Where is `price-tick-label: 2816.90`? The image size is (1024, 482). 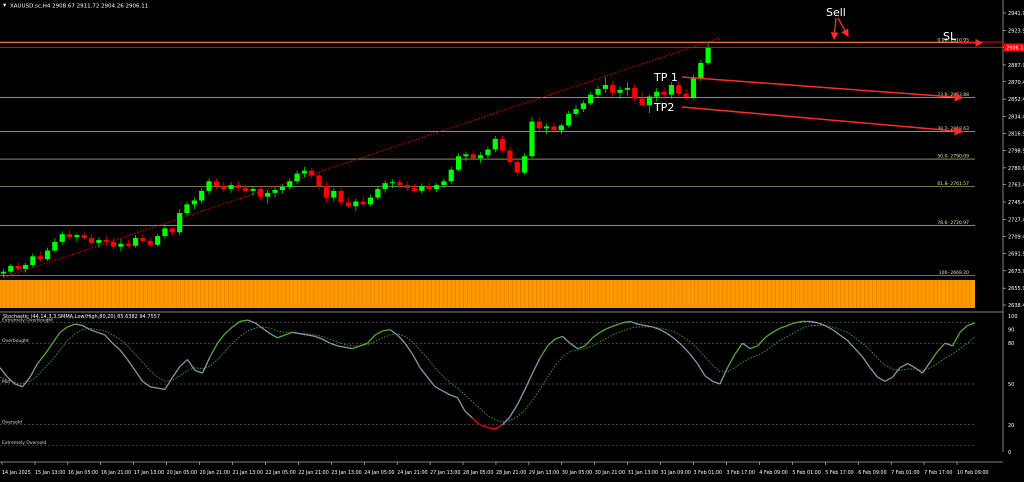 price-tick-label: 2816.90 is located at coordinates (1016, 134).